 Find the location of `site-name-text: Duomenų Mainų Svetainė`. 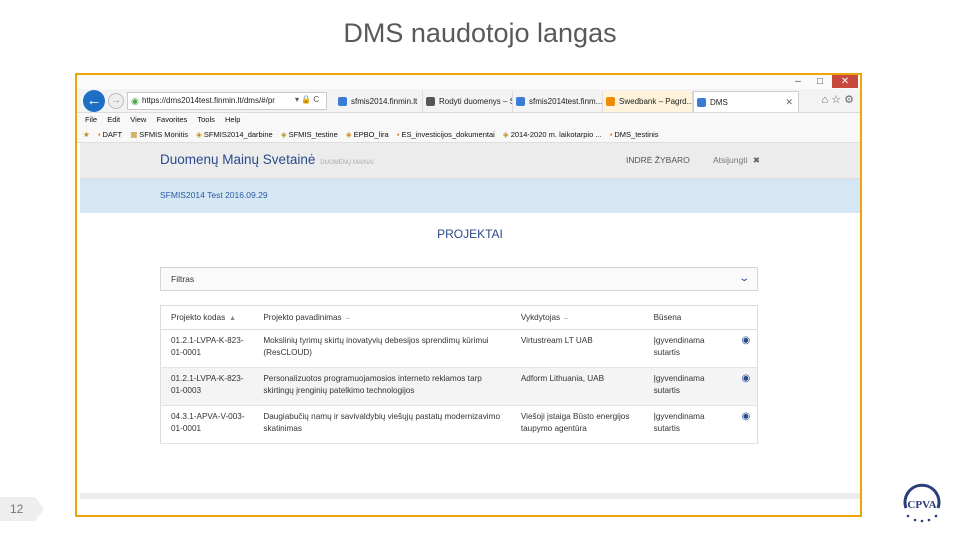

site-name-text: Duomenų Mainų Svetainė is located at coordinates (238, 159).